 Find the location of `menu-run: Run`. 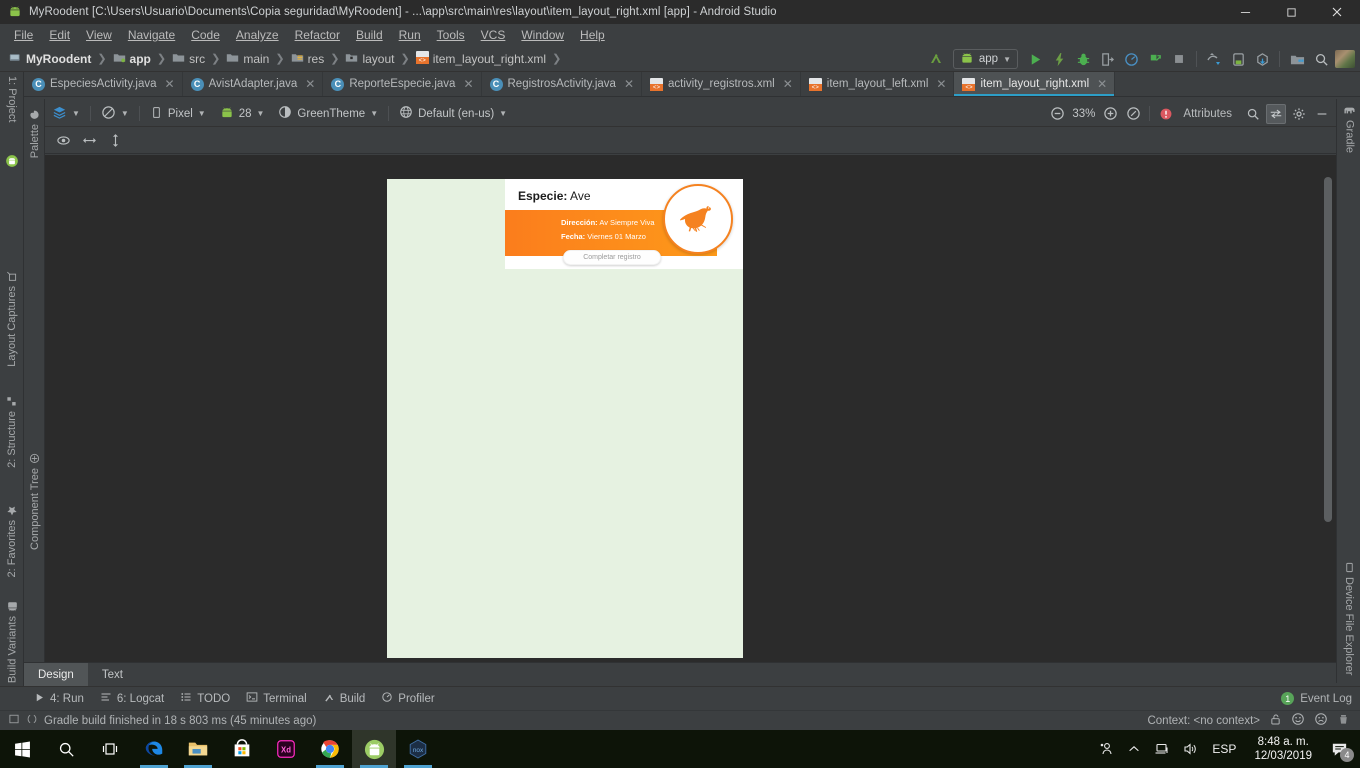

menu-run: Run is located at coordinates (410, 35).